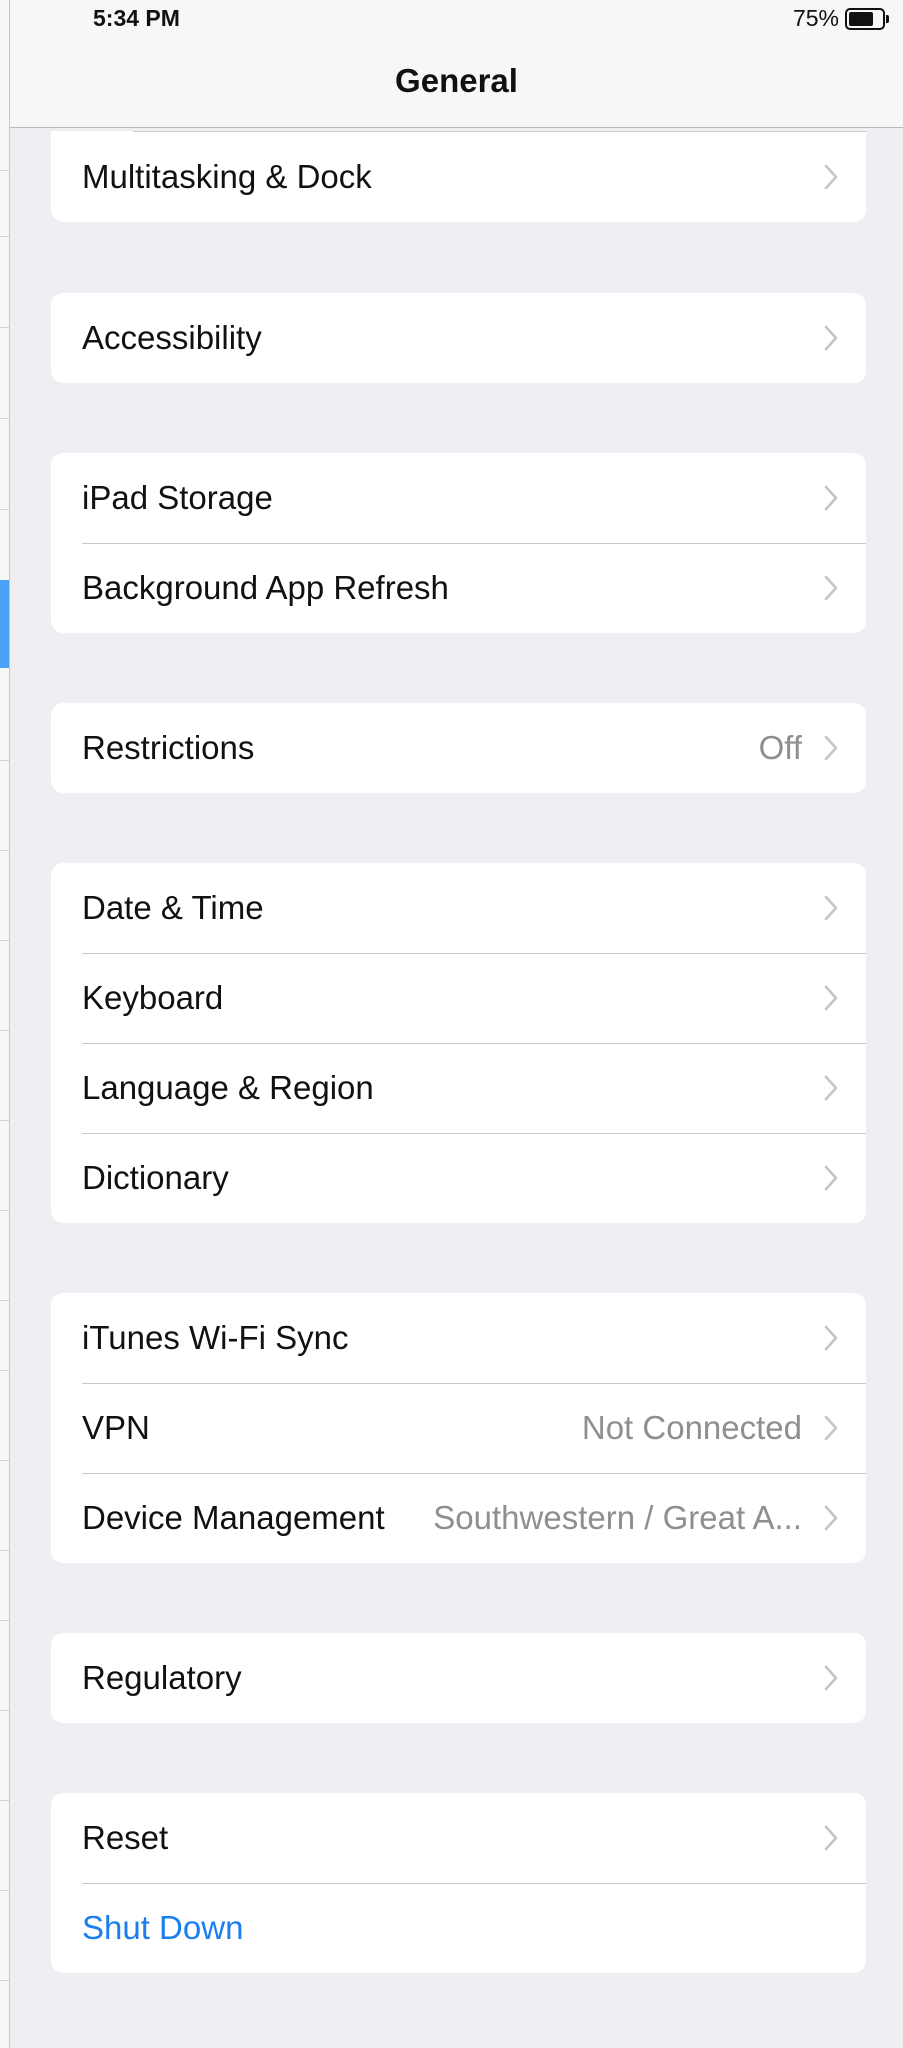 The width and height of the screenshot is (903, 2048). I want to click on settings-group-storage: iPad Storage Background App Refresh, so click(458, 543).